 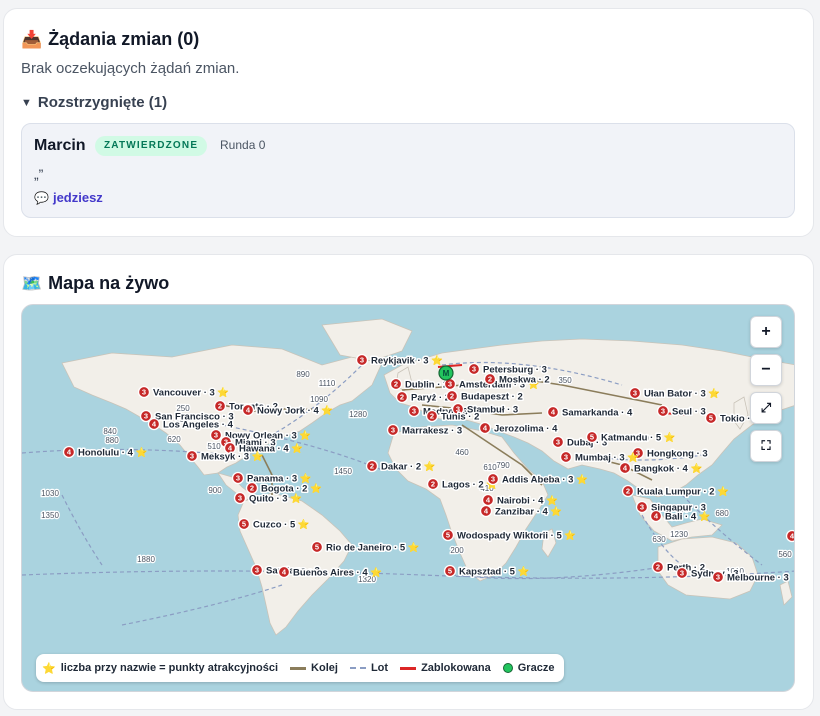 What do you see at coordinates (327, 383) in the screenshot?
I see `route-distance-label: 1110` at bounding box center [327, 383].